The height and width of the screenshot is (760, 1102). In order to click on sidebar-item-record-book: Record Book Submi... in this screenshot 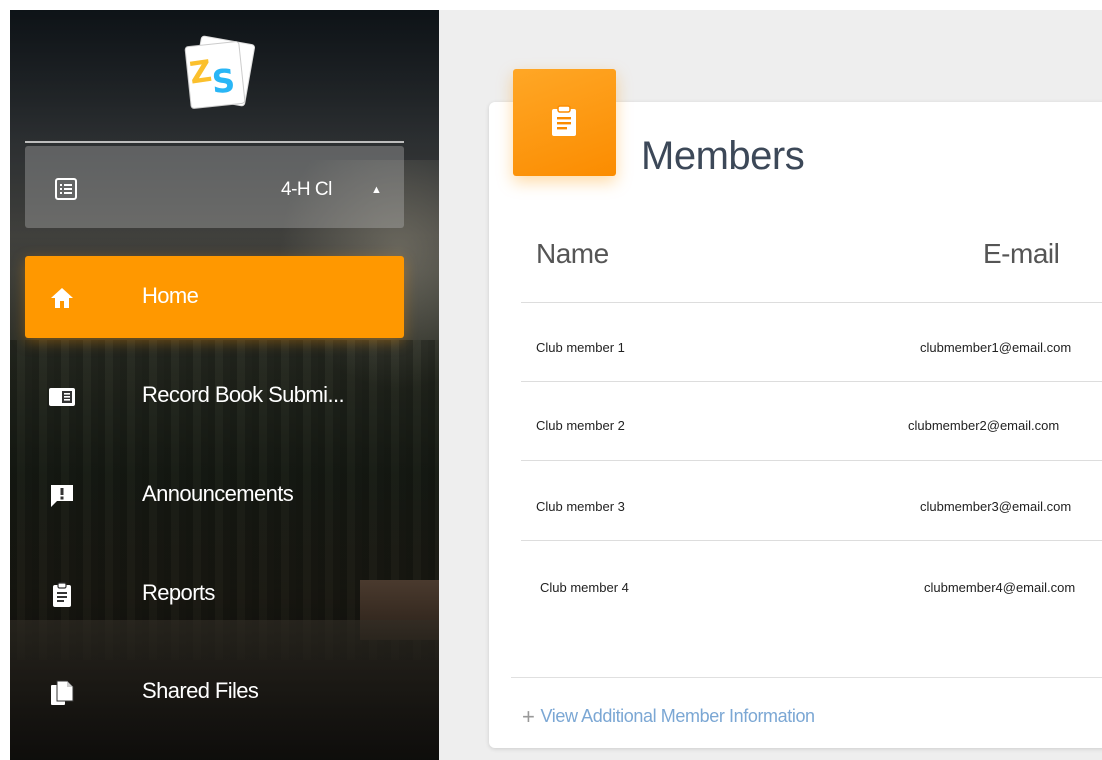, I will do `click(214, 396)`.